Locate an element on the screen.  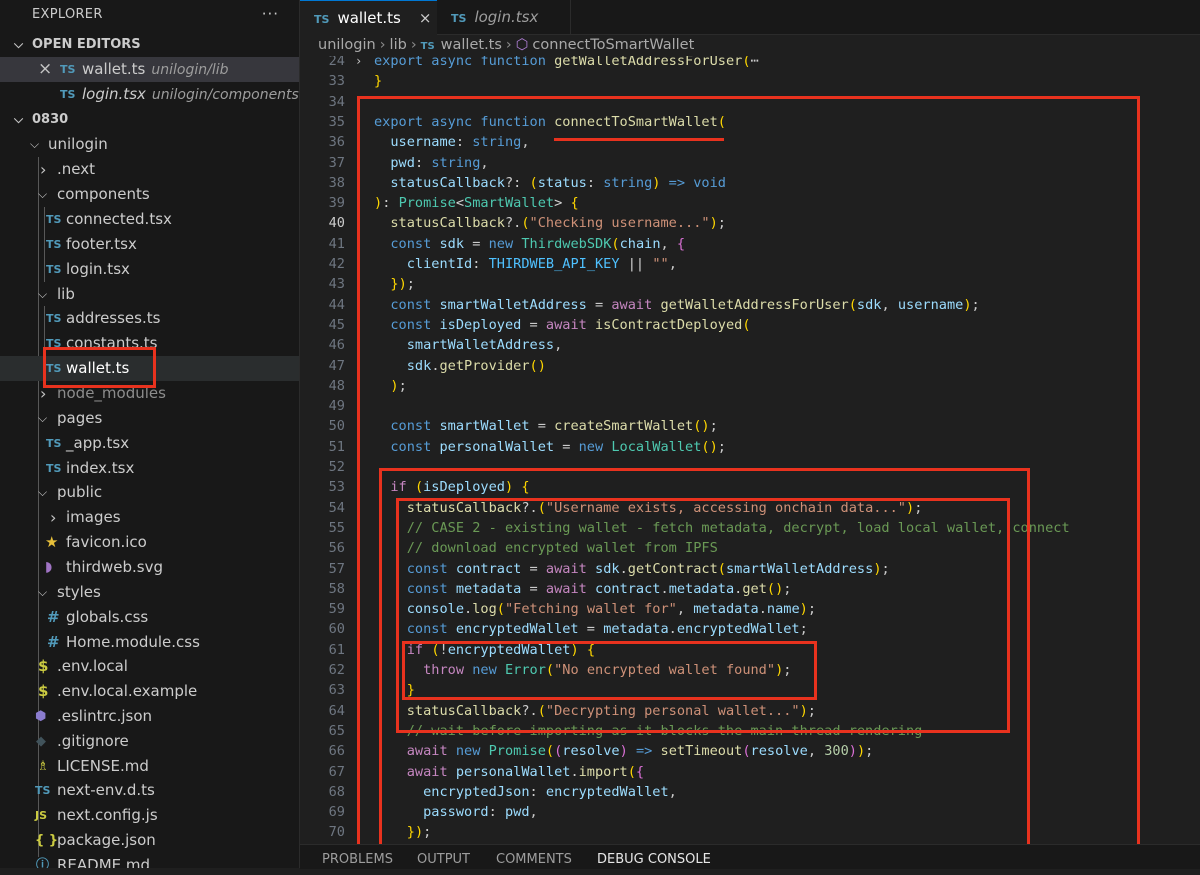
tree-folder-public: ⌵ public is located at coordinates (149, 492).